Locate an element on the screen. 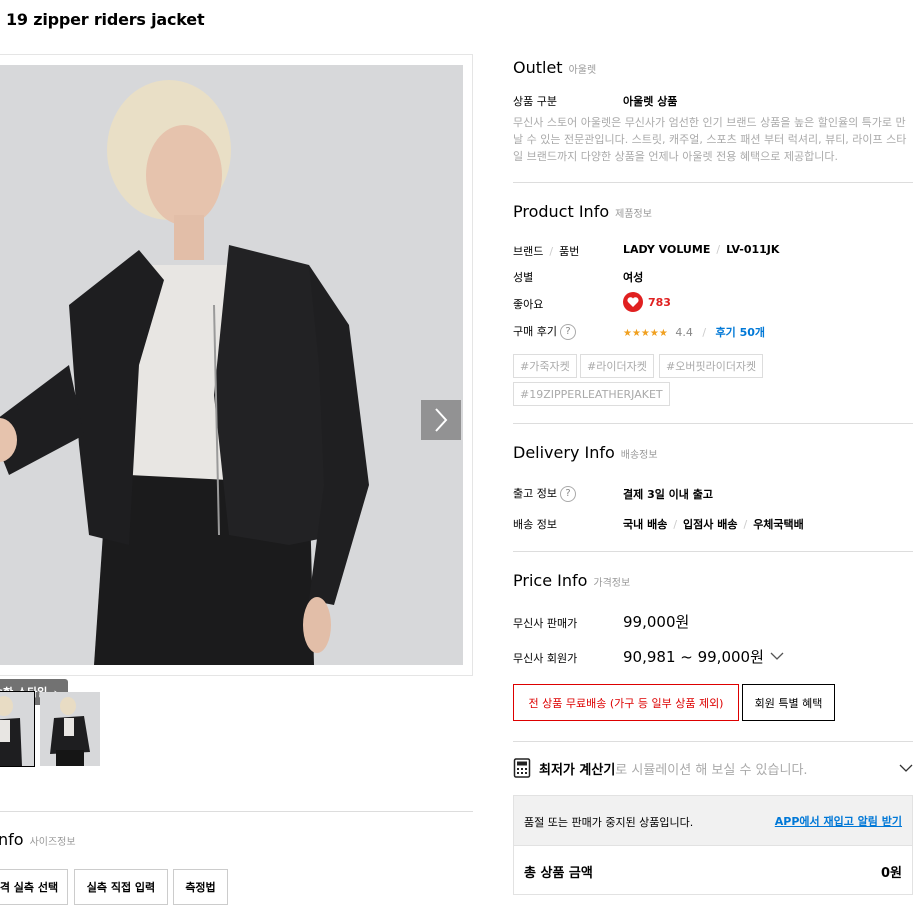 This screenshot has width=914, height=914. total-value: 0원 is located at coordinates (891, 873).